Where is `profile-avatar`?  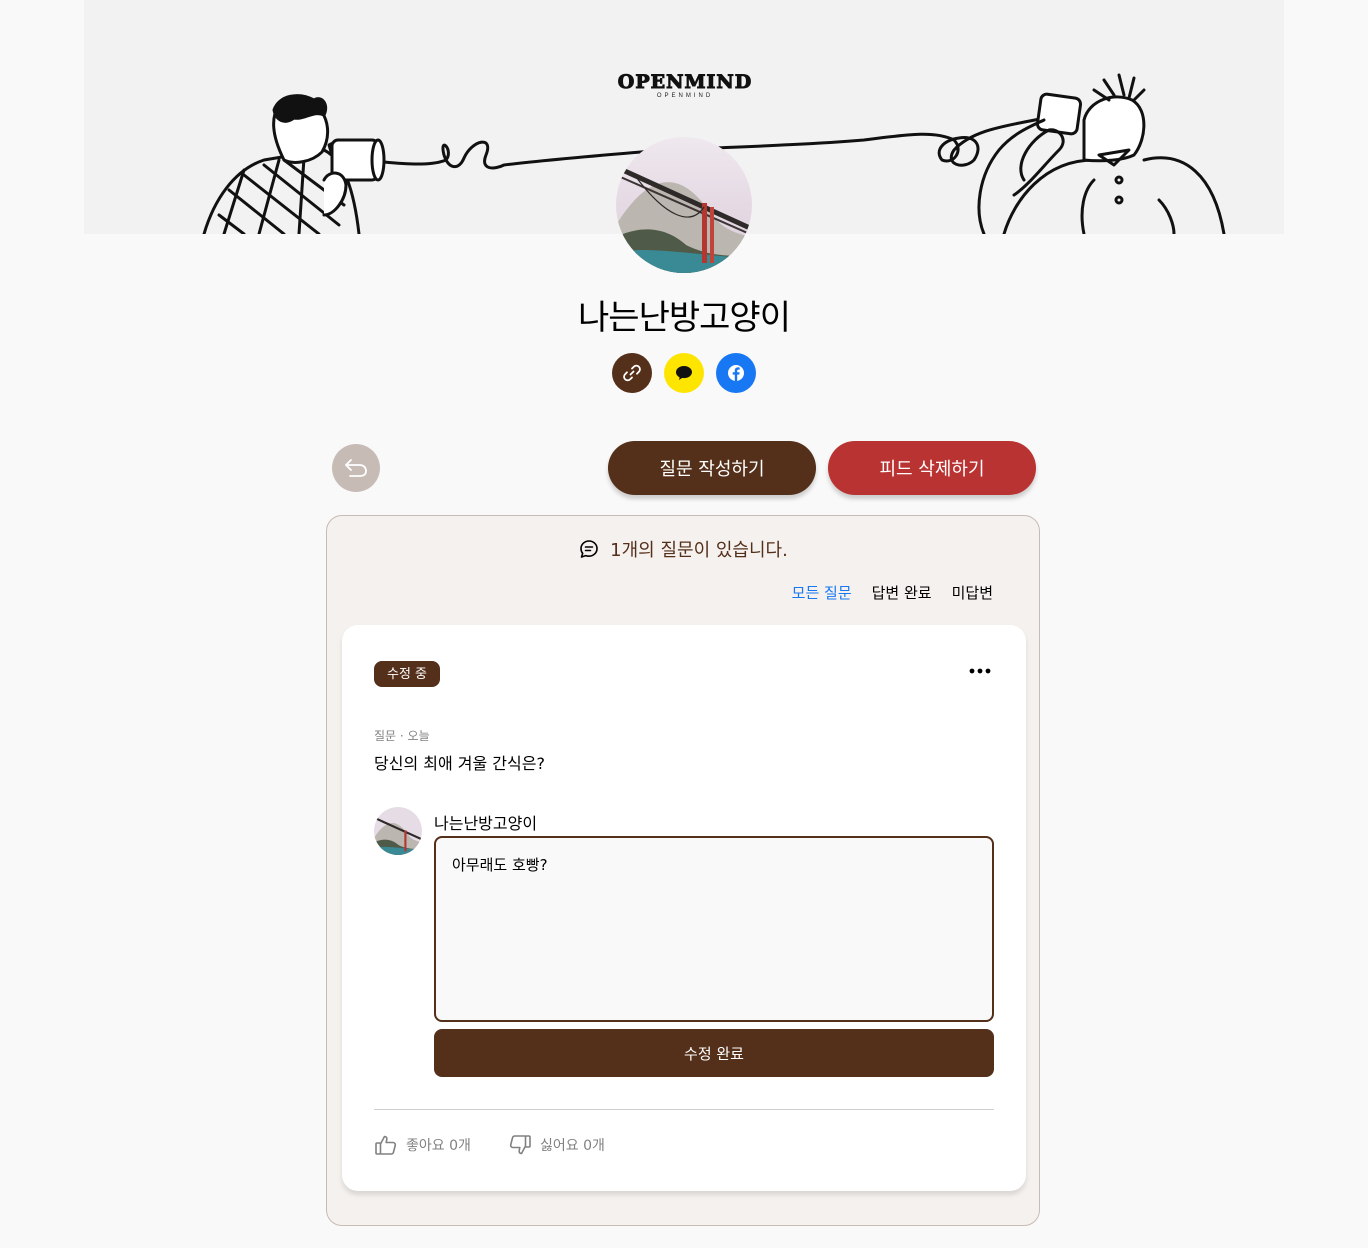 profile-avatar is located at coordinates (684, 205).